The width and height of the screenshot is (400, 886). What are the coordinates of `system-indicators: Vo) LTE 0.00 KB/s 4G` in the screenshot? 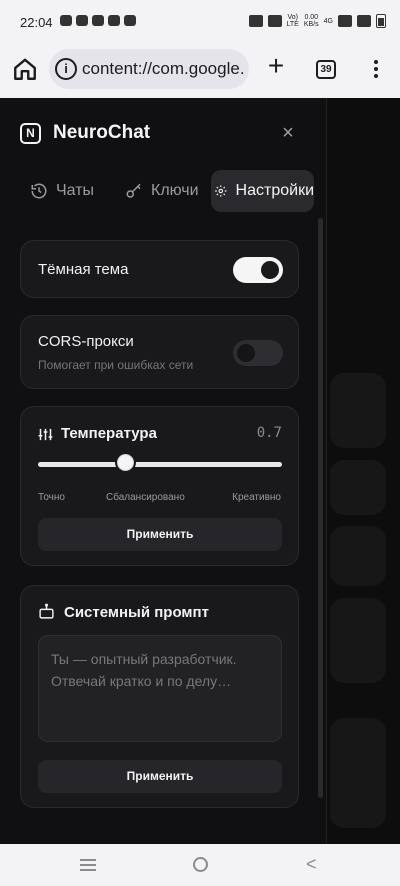 It's located at (317, 21).